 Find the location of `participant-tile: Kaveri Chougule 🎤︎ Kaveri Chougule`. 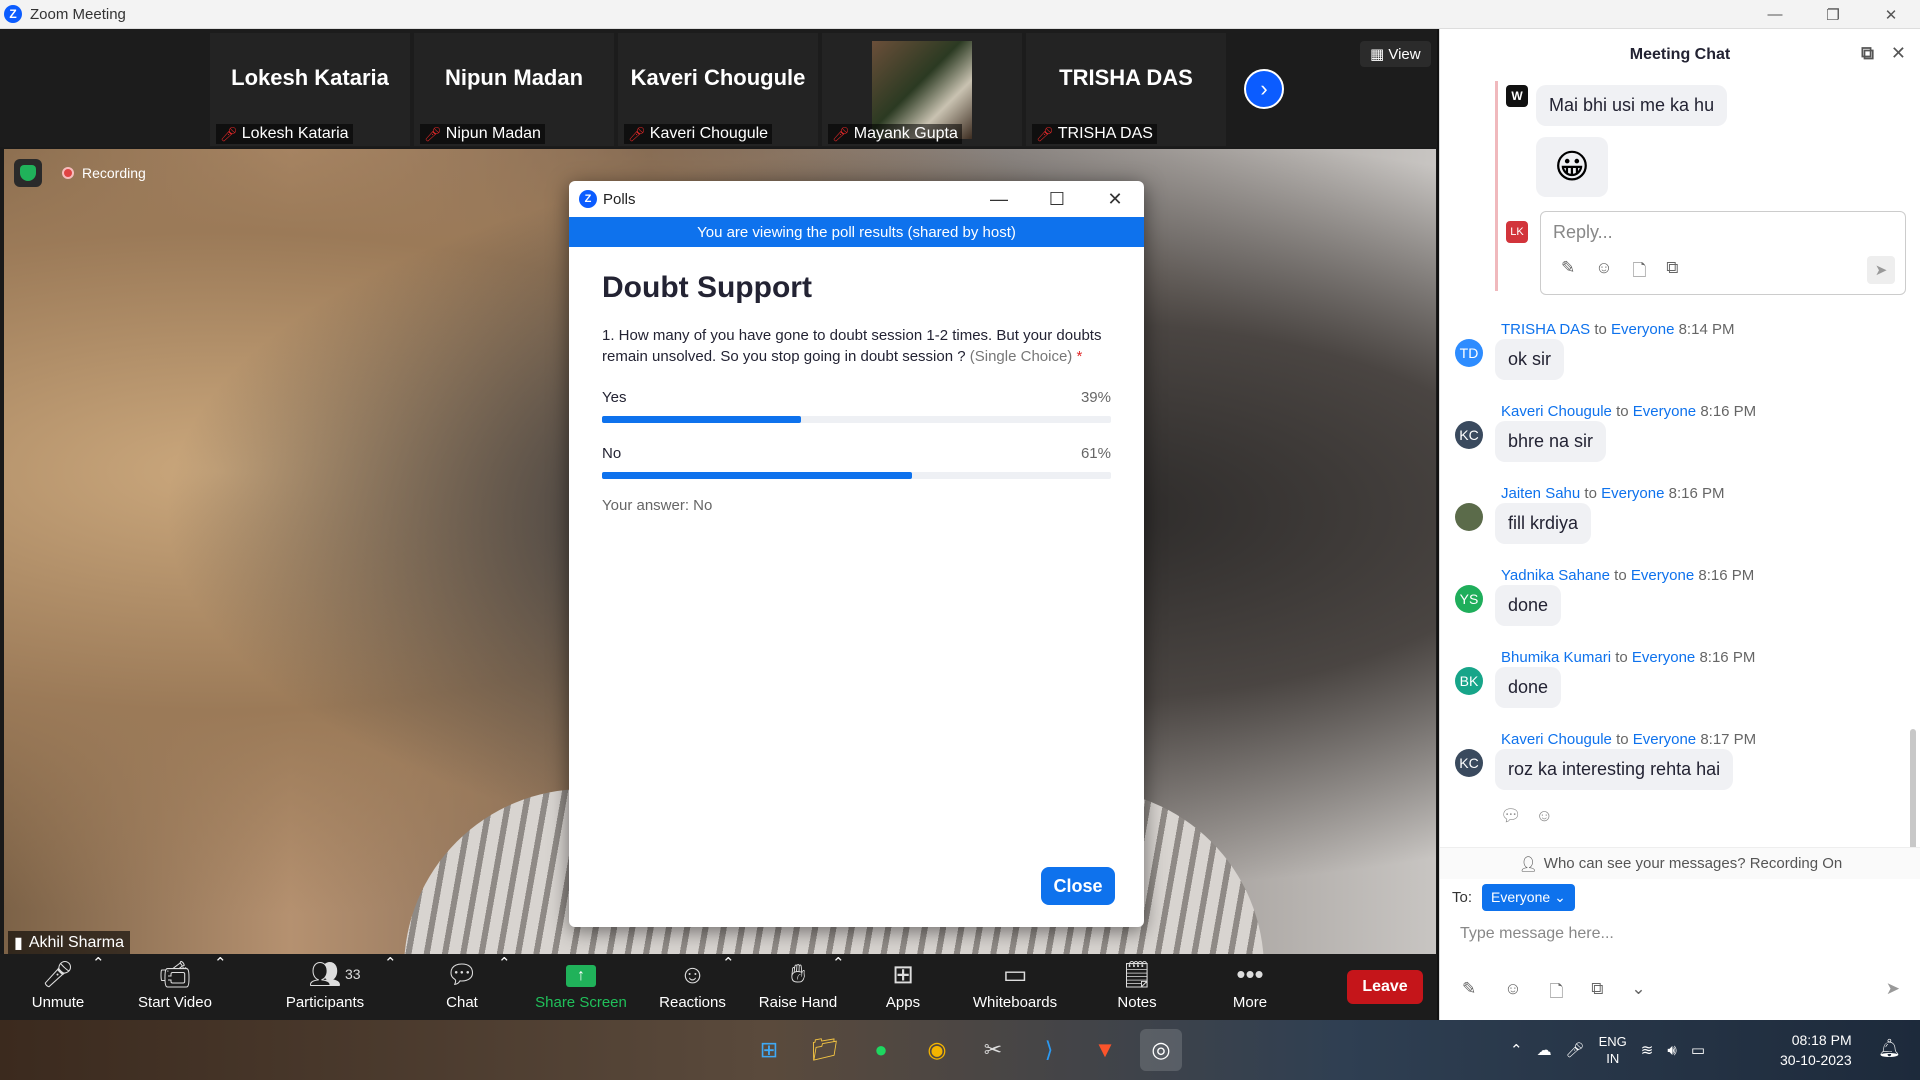

participant-tile: Kaveri Chougule 🎤︎ Kaveri Chougule is located at coordinates (718, 89).